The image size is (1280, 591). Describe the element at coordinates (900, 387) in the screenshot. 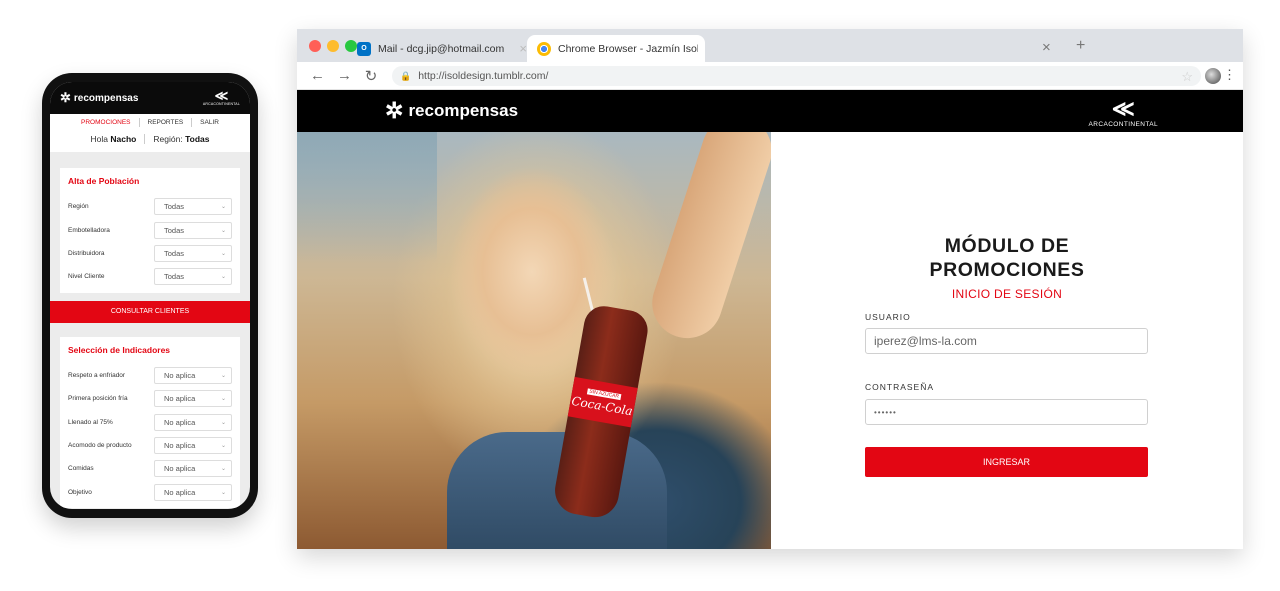

I see `password-label: CONTRASEÑA` at that location.